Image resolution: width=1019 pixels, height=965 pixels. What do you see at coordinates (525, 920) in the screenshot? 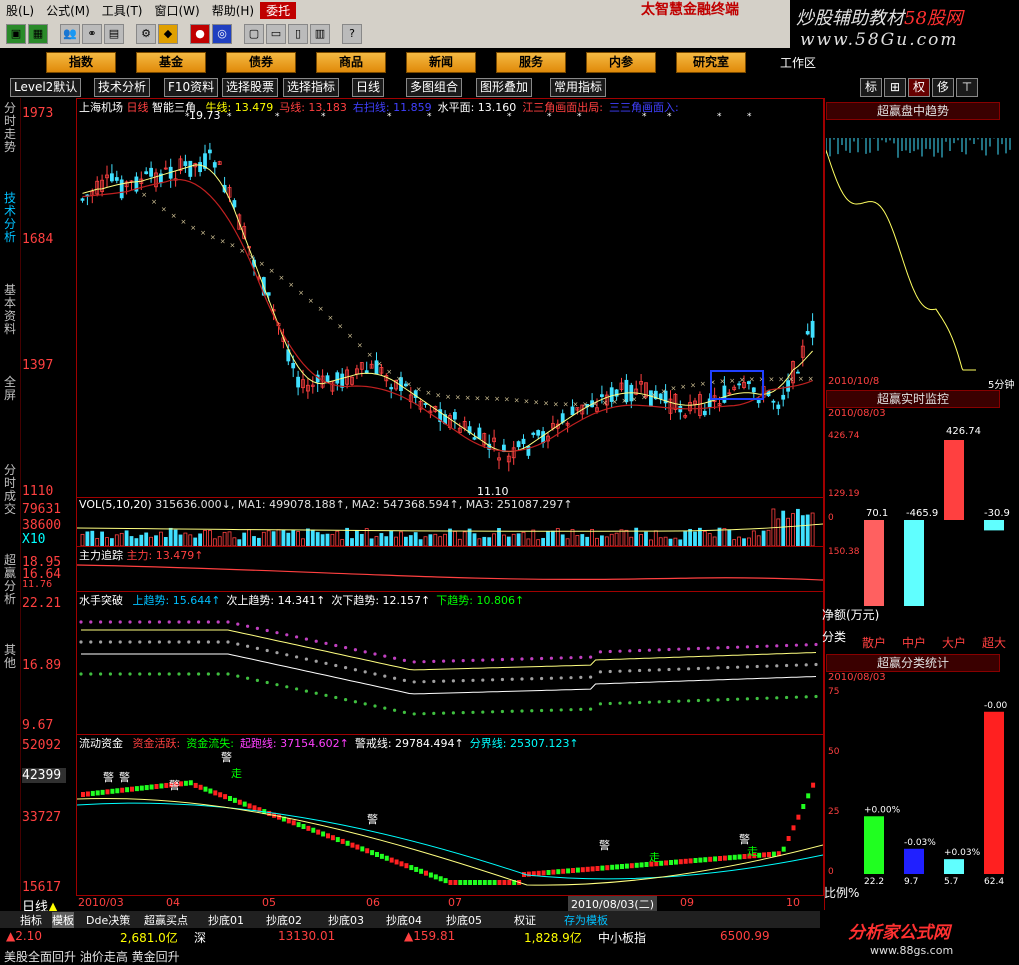
I see `bottom-tab: 权证` at bounding box center [525, 920].